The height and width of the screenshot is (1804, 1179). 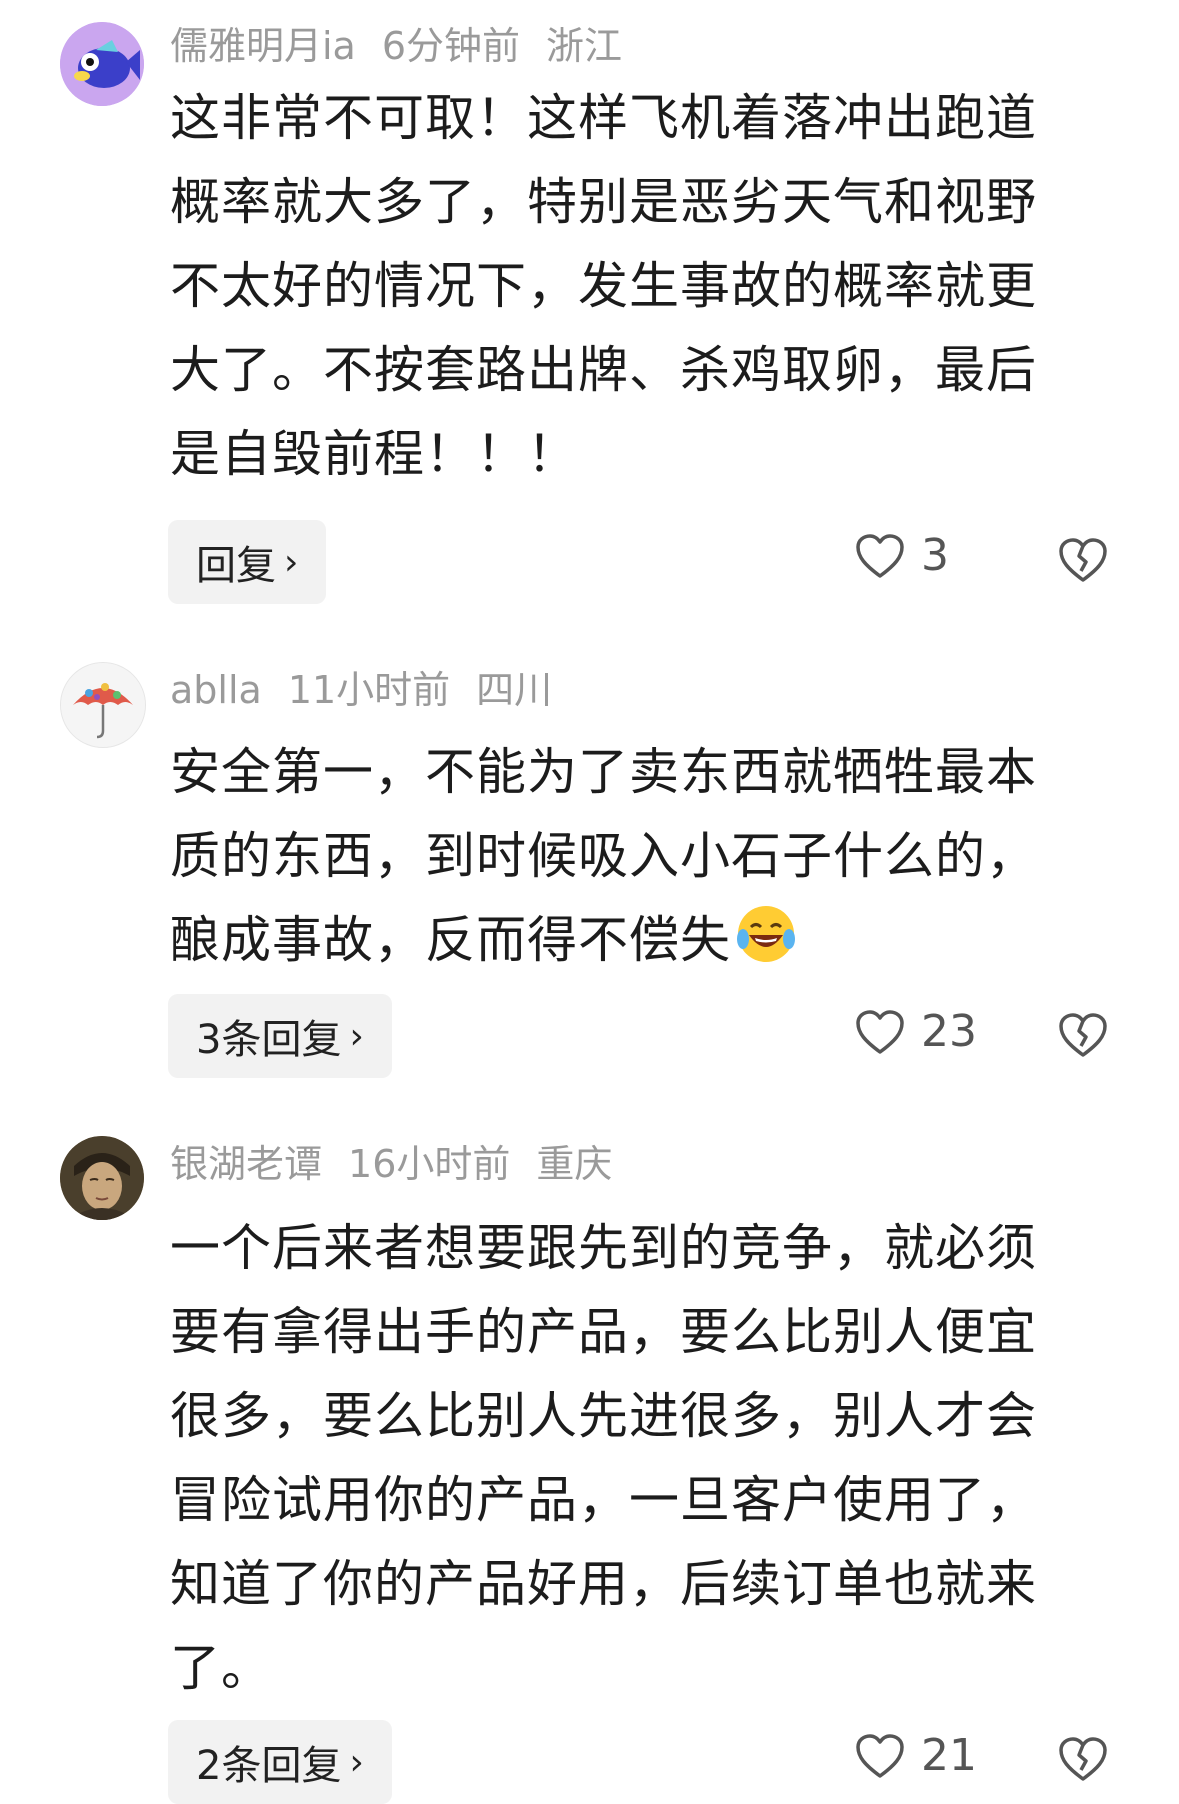 I want to click on comment-meta: 儒雅明月ia 6分钟前 浙江, so click(x=409, y=46).